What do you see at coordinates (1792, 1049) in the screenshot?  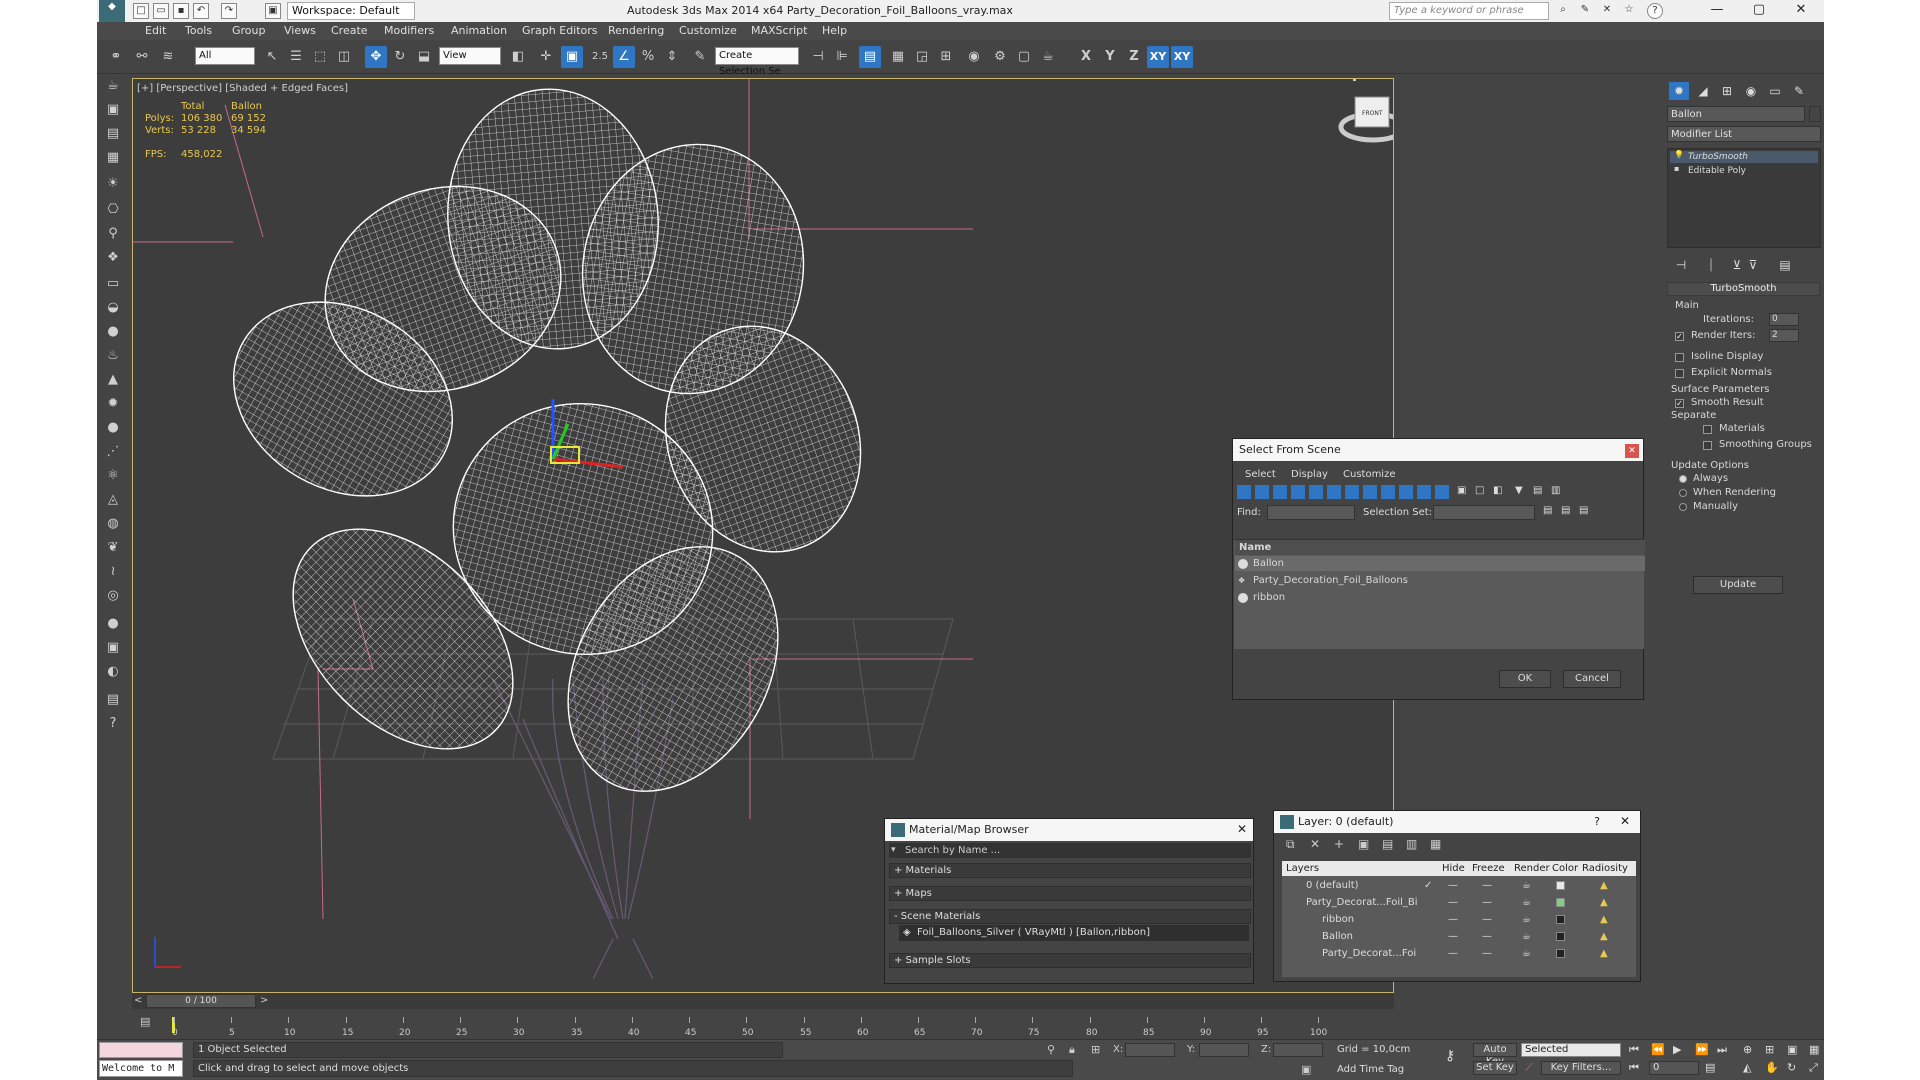 I see `zoom-extents-icon: ▣` at bounding box center [1792, 1049].